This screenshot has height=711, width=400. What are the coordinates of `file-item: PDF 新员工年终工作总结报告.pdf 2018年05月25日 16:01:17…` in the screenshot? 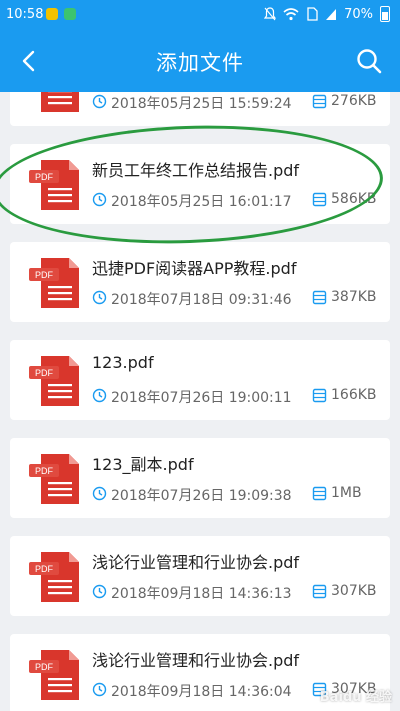 It's located at (200, 184).